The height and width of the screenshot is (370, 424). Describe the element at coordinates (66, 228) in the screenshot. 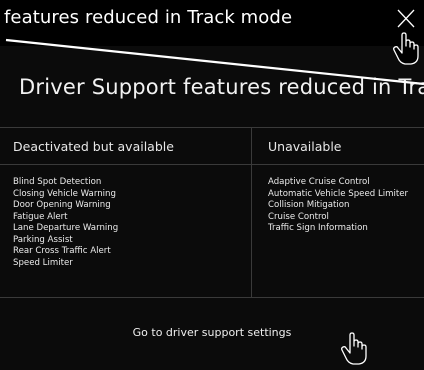

I see `list-item: Lane Departure Warning` at that location.